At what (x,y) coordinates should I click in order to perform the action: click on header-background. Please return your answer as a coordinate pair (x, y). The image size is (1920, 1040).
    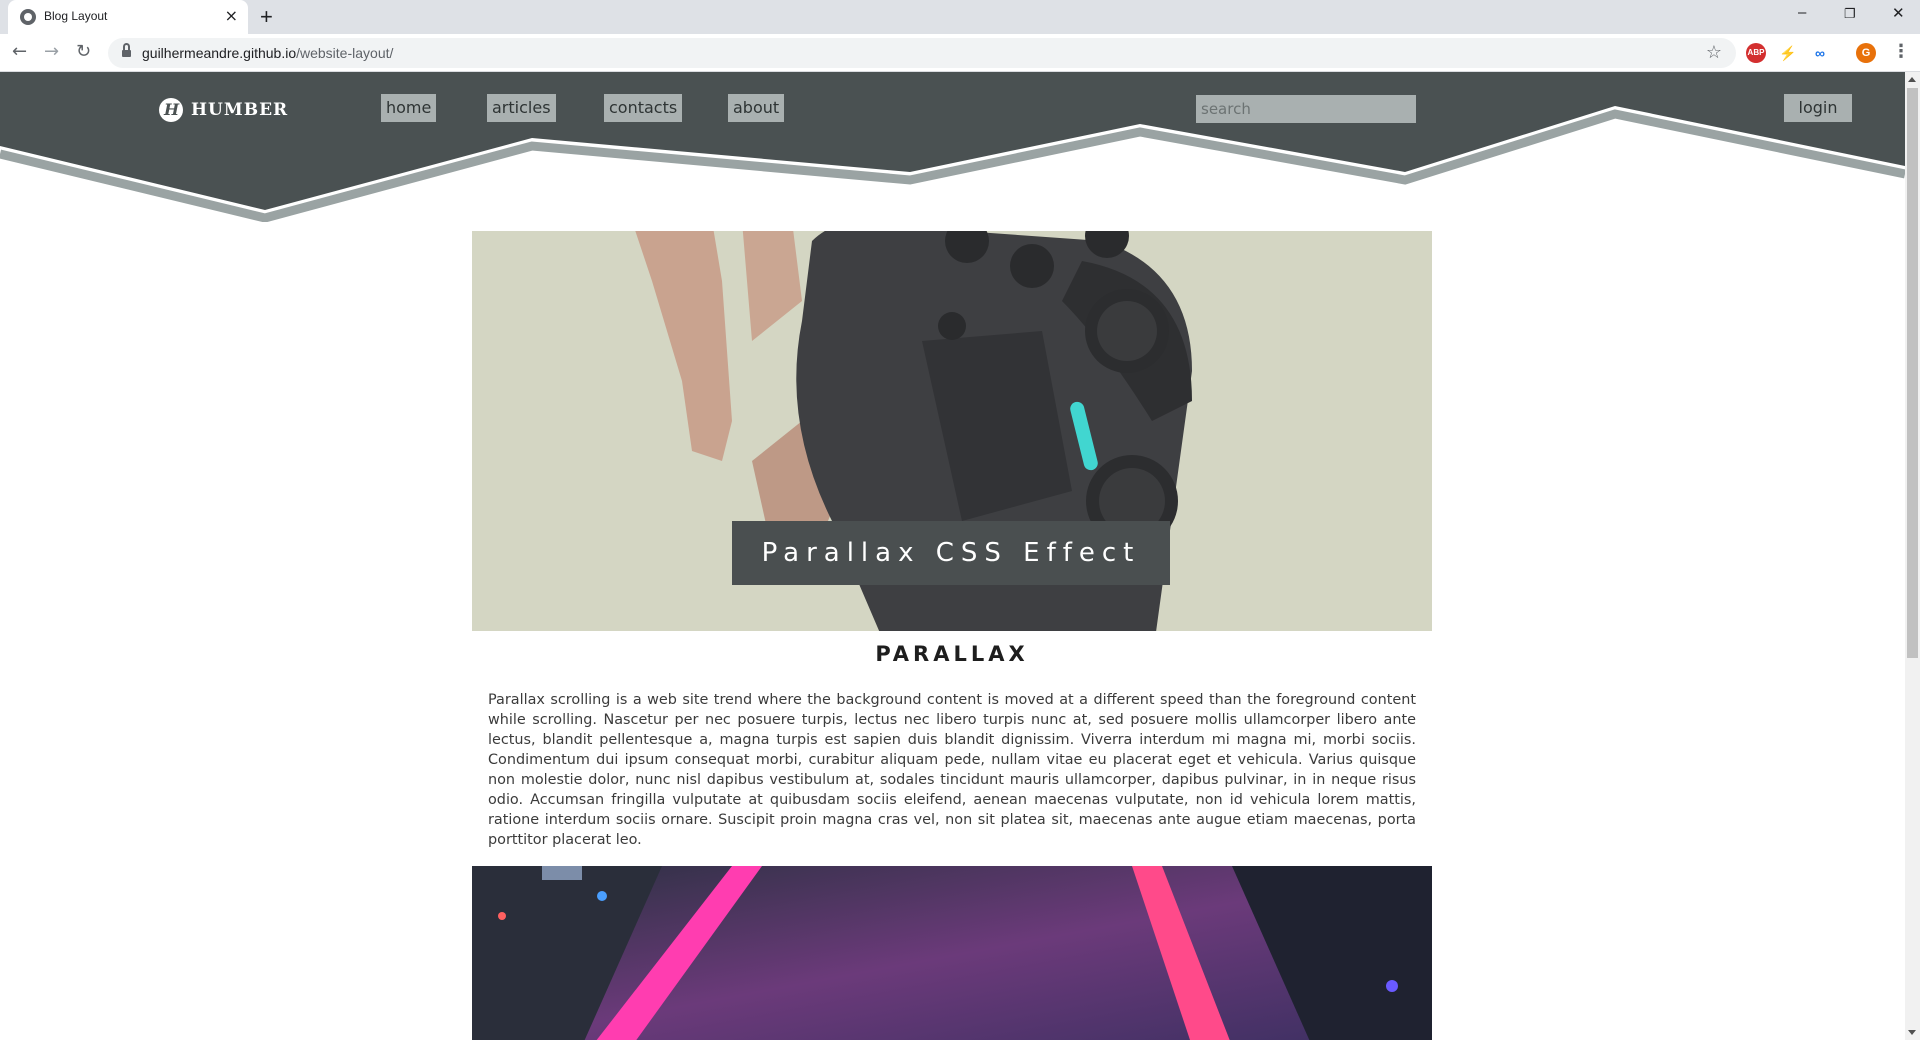
    Looking at the image, I should click on (952, 147).